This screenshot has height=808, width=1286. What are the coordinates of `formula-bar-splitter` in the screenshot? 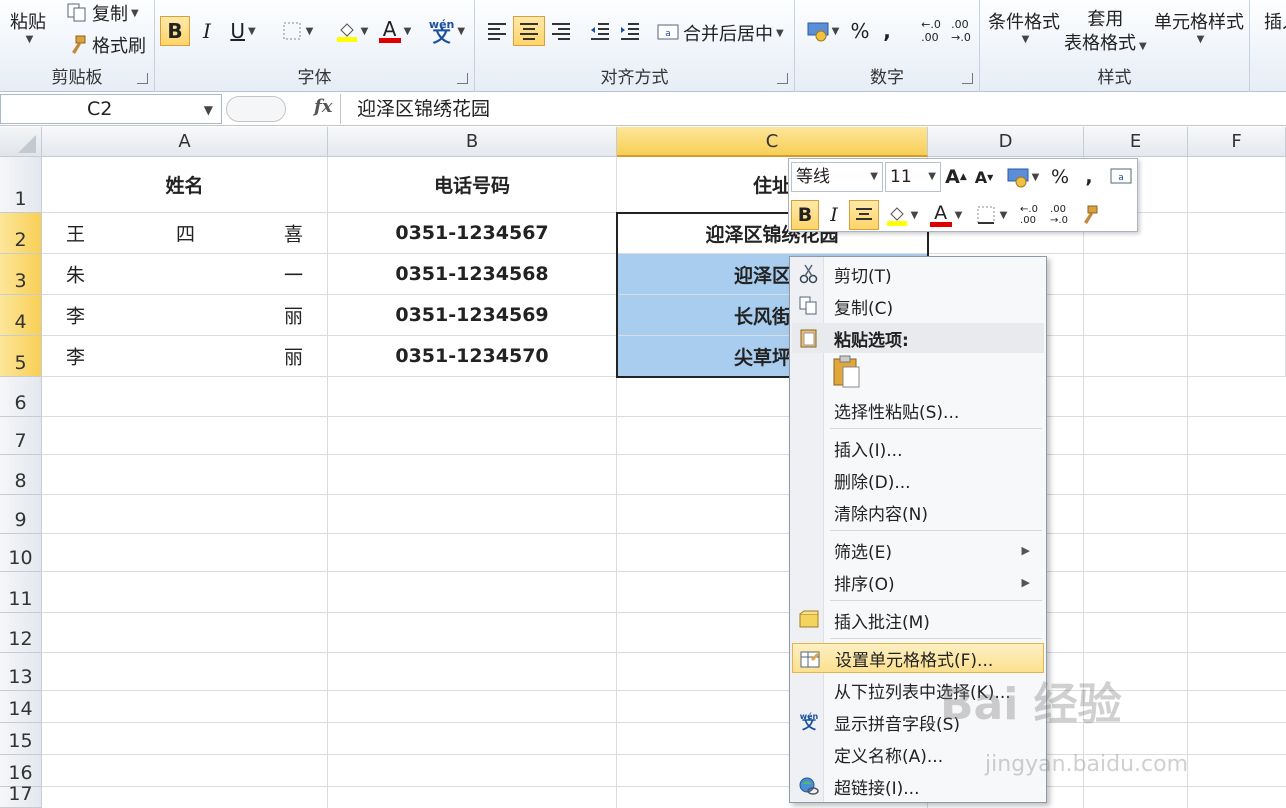 It's located at (256, 109).